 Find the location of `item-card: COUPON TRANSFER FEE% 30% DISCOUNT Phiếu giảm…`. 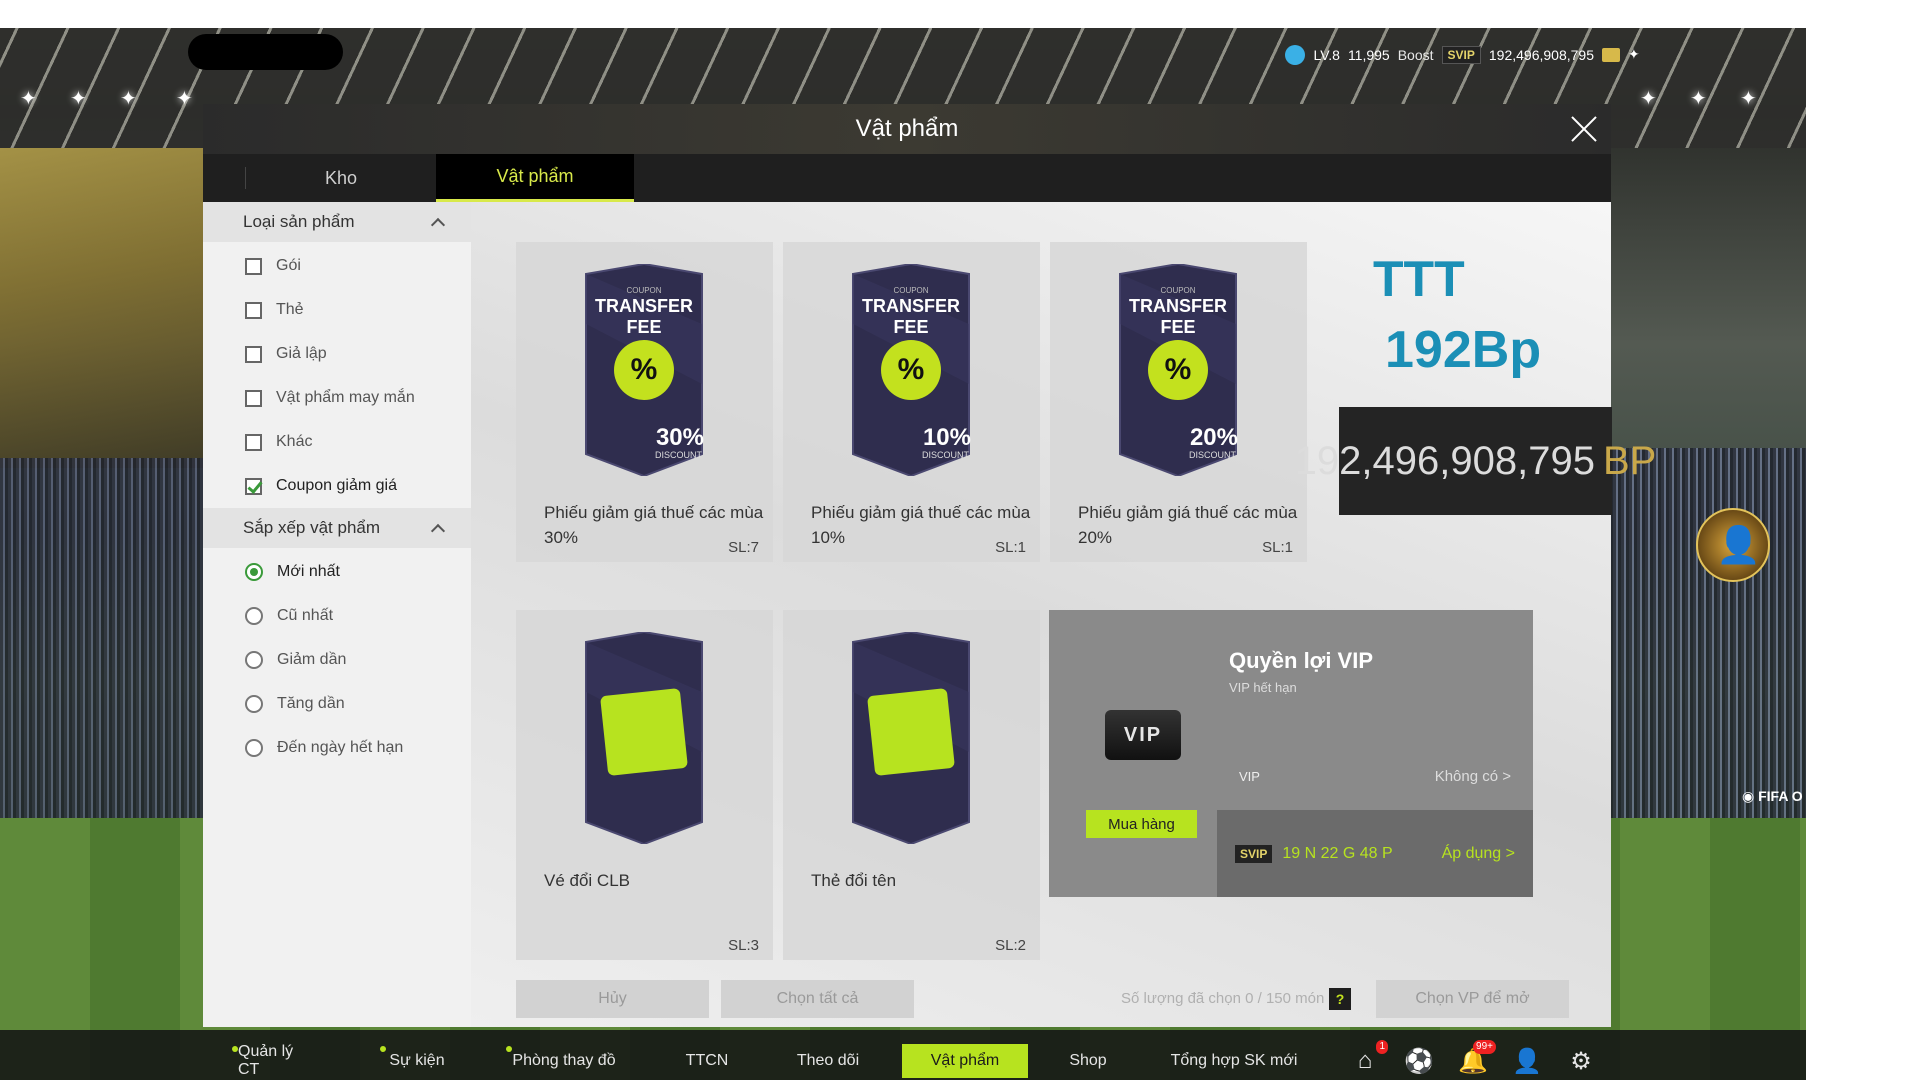

item-card: COUPON TRANSFER FEE% 30% DISCOUNT Phiếu giảm… is located at coordinates (644, 402).